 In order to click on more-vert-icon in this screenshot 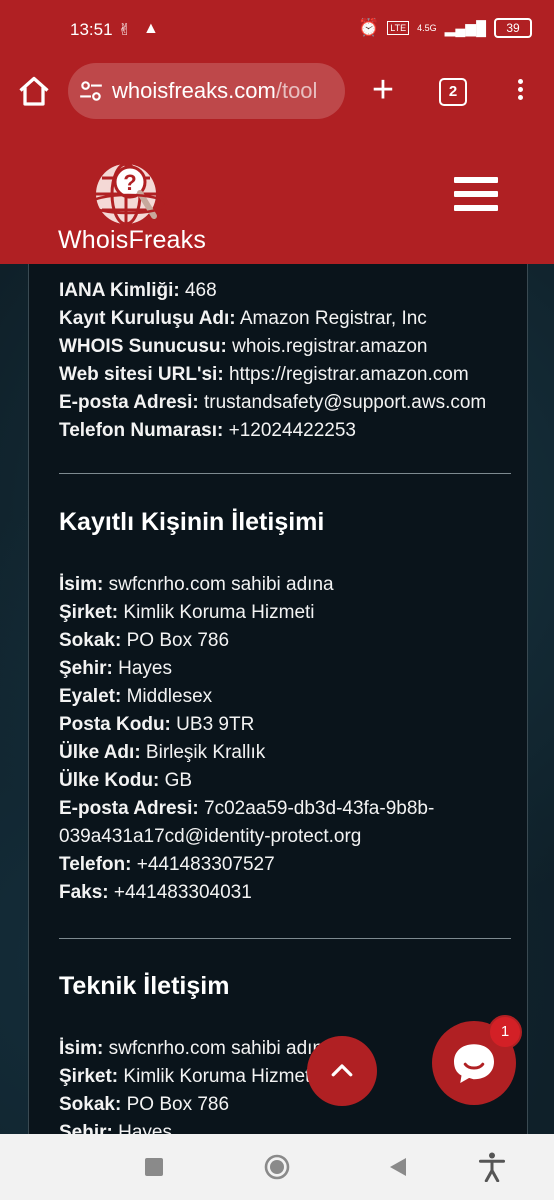, I will do `click(520, 91)`.